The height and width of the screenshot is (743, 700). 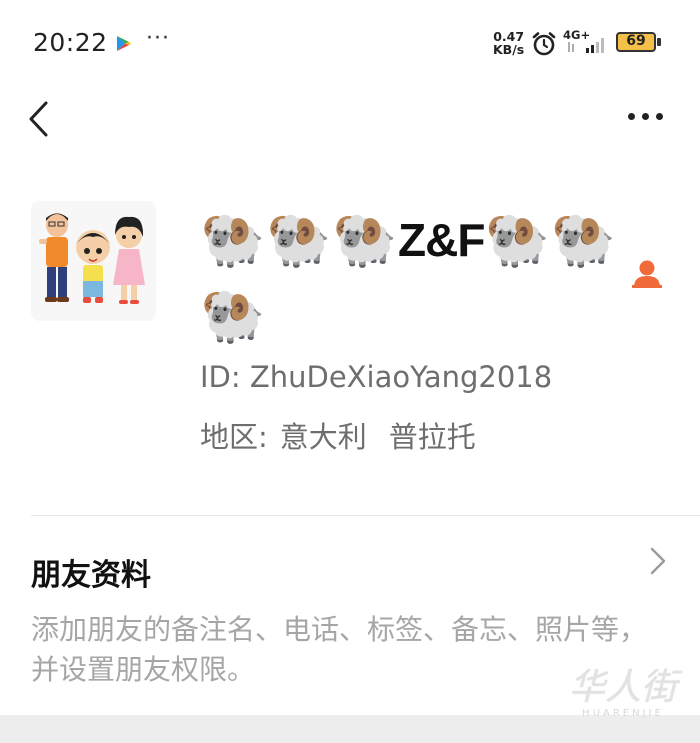 What do you see at coordinates (623, 713) in the screenshot?
I see `watermark-sub: HUARENJIE` at bounding box center [623, 713].